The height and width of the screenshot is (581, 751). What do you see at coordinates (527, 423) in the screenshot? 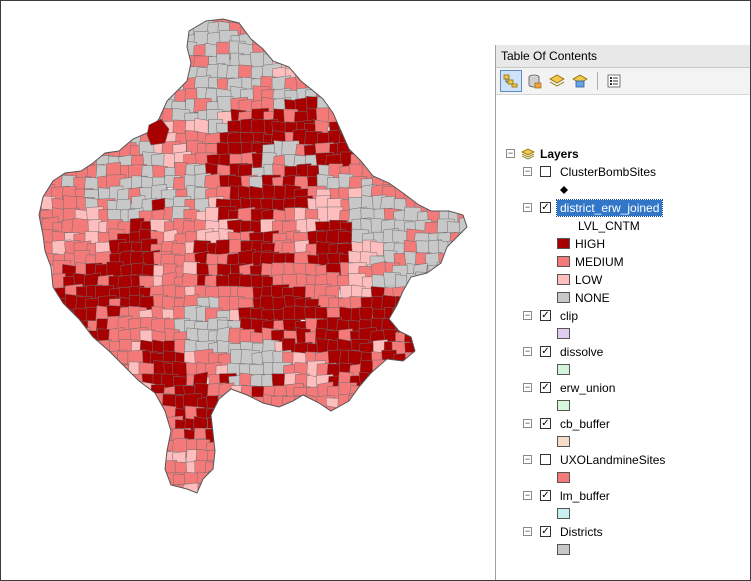
I see `collapse-icon: −` at bounding box center [527, 423].